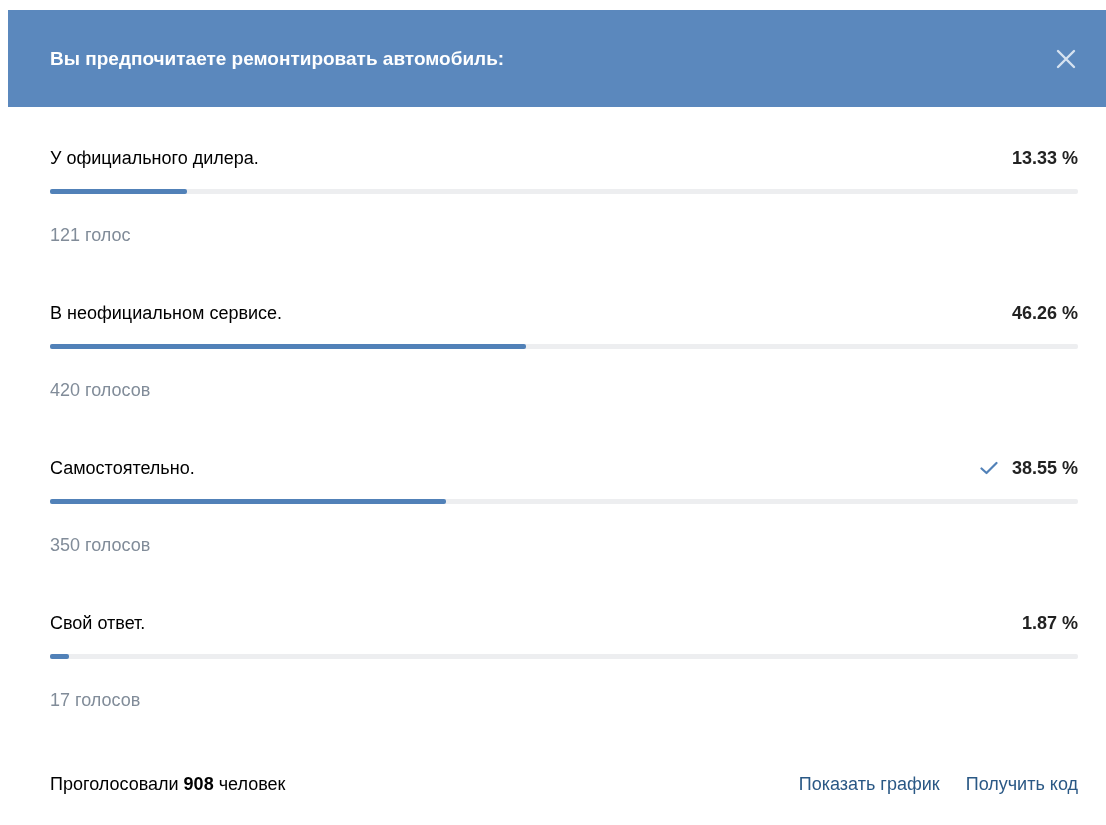  Describe the element at coordinates (96, 700) in the screenshot. I see `vote-count: 17 голосов` at that location.